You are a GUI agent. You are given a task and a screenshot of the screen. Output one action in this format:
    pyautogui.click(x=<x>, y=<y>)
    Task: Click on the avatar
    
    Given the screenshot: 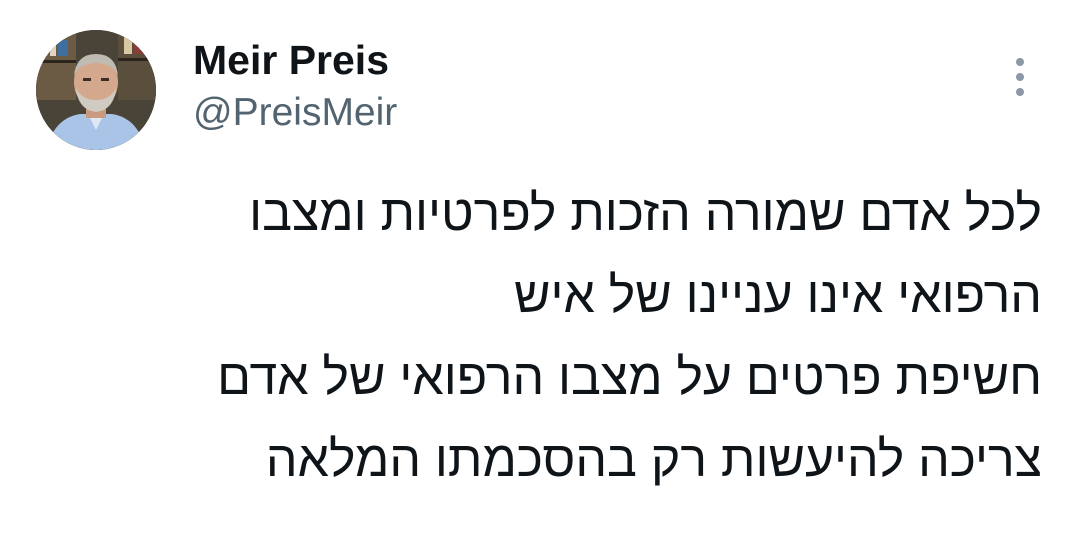 What is the action you would take?
    pyautogui.click(x=96, y=90)
    